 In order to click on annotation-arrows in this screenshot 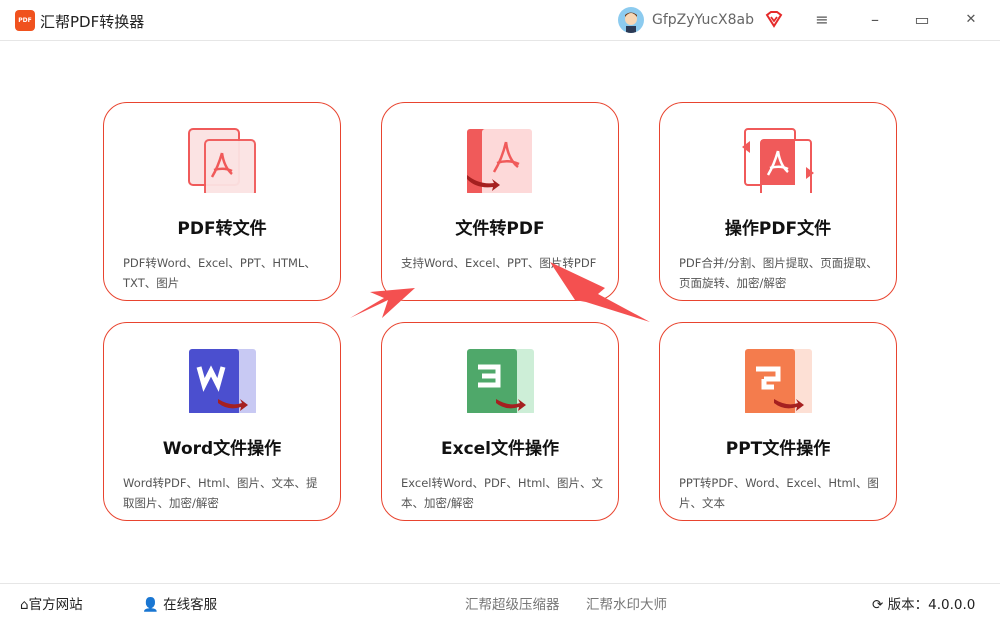, I will do `click(500, 292)`.